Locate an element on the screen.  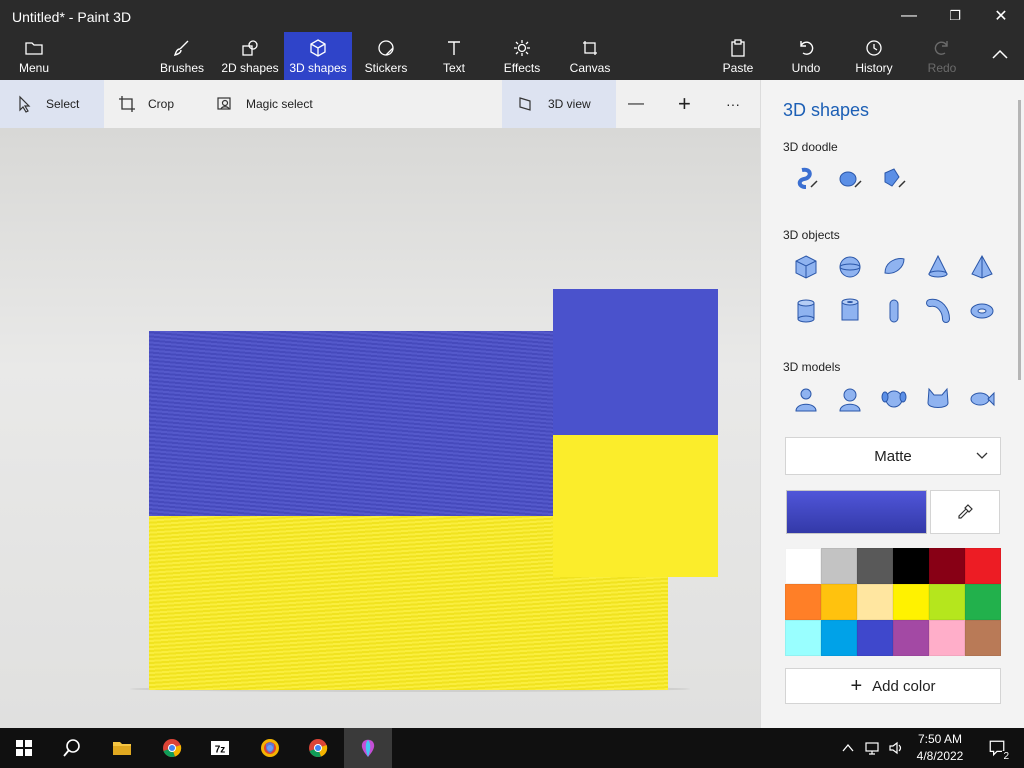
chrome-icon is located at coordinates (172, 748).